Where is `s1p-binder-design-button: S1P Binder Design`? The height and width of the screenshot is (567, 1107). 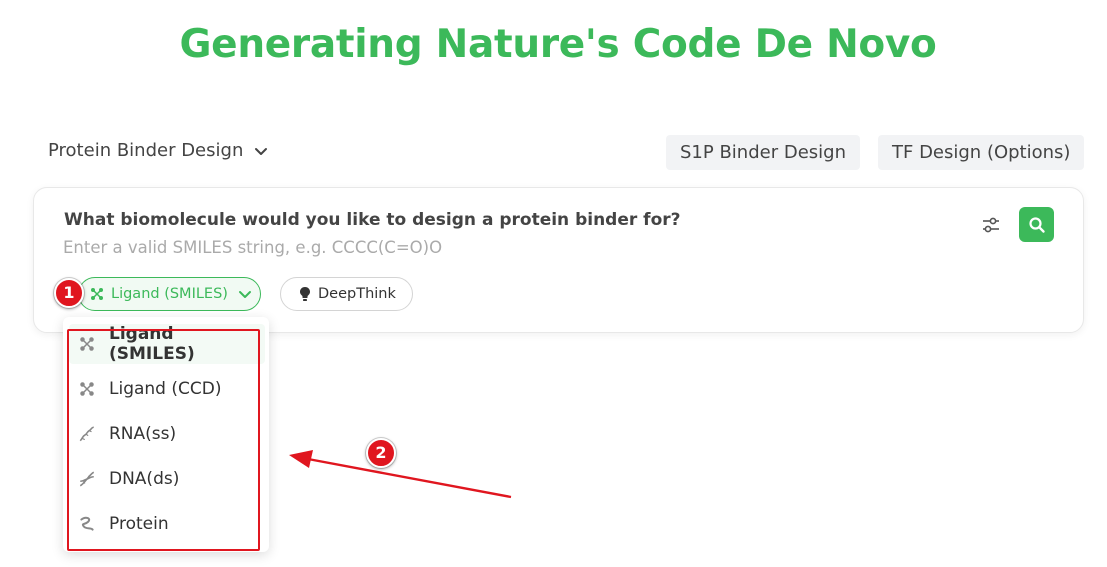
s1p-binder-design-button: S1P Binder Design is located at coordinates (763, 152).